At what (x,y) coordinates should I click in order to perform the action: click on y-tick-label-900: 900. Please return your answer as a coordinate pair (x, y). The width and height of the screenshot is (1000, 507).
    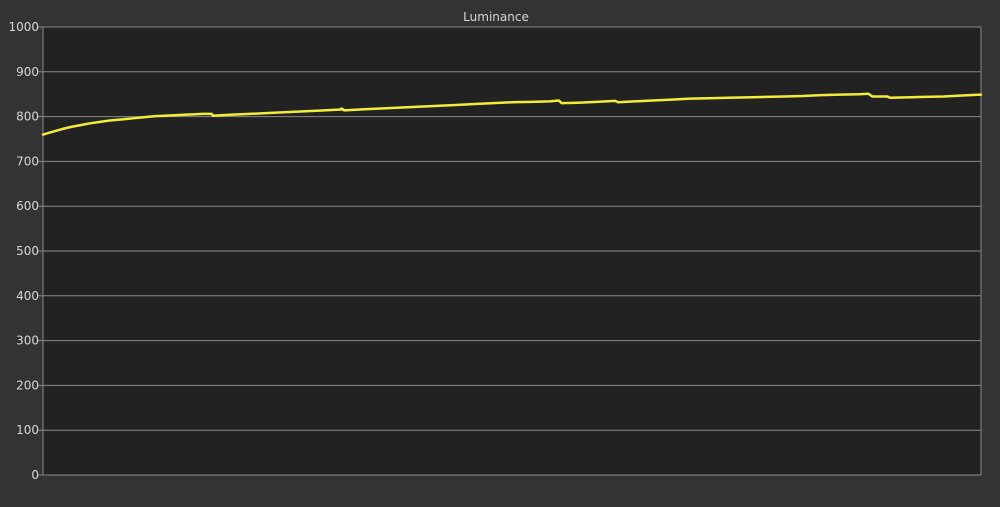
    Looking at the image, I should click on (27, 72).